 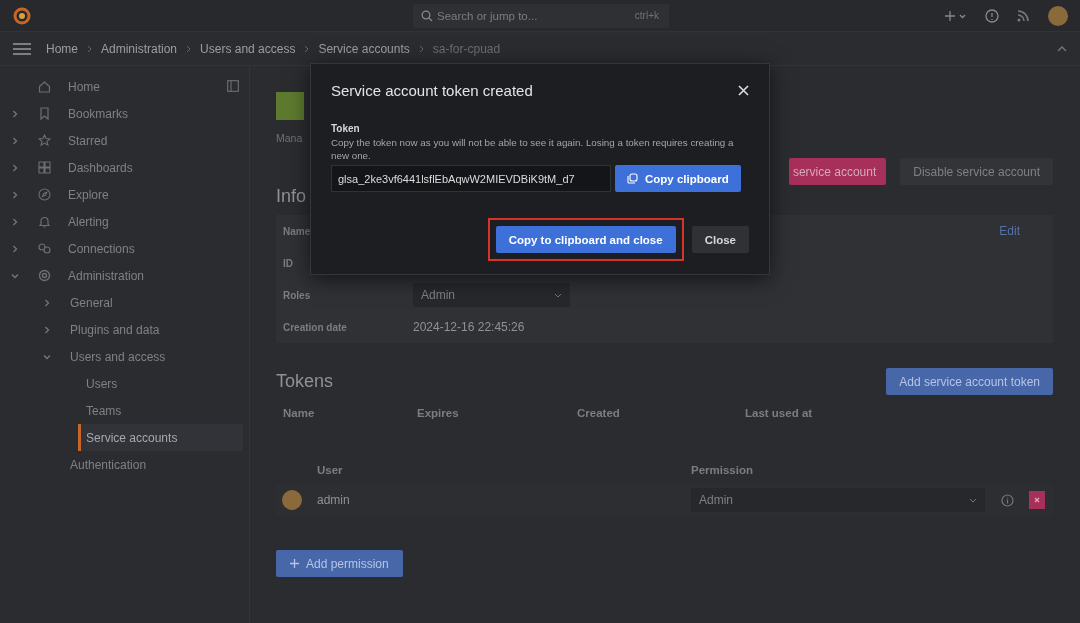 I want to click on section-heading: Tokens, so click(x=305, y=381).